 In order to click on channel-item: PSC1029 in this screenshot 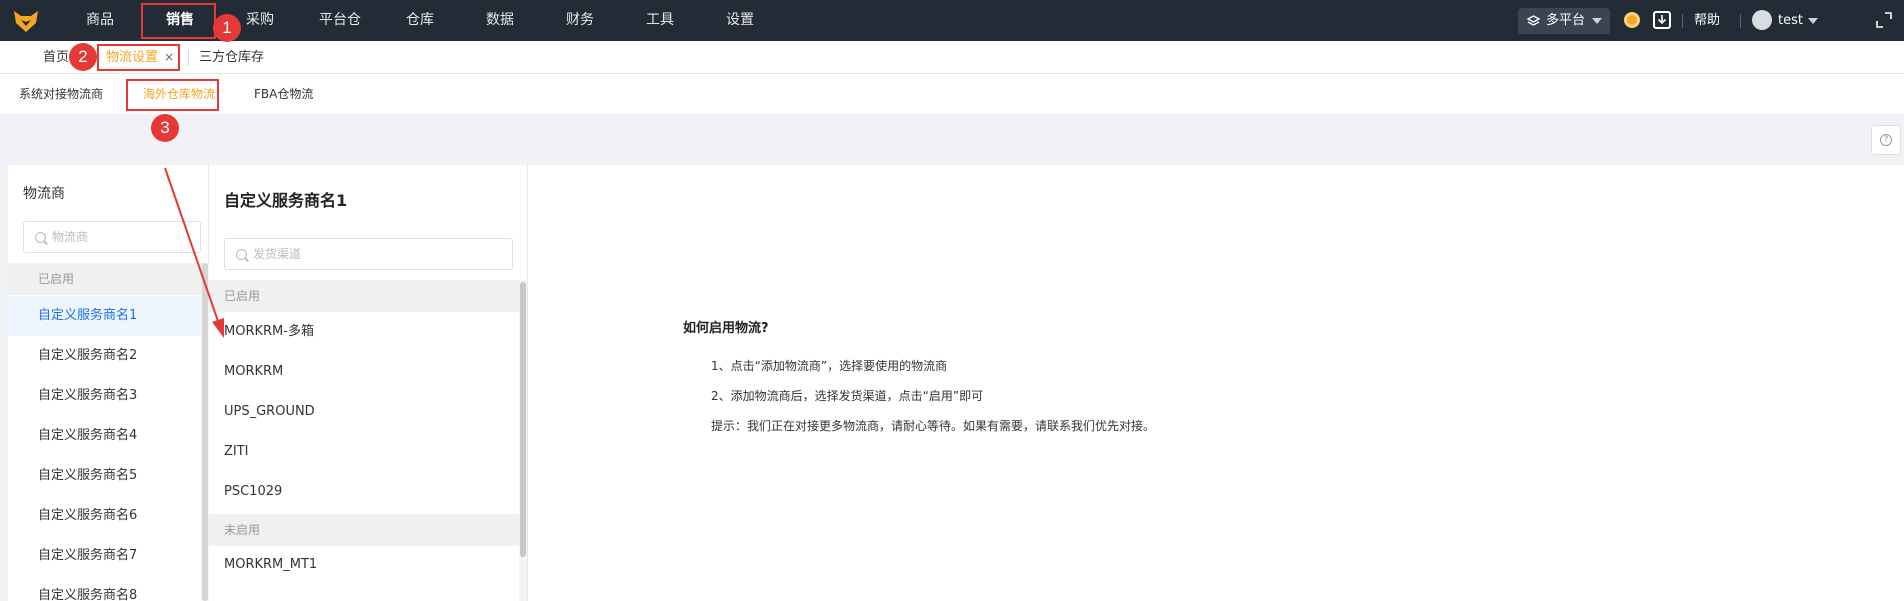, I will do `click(364, 492)`.